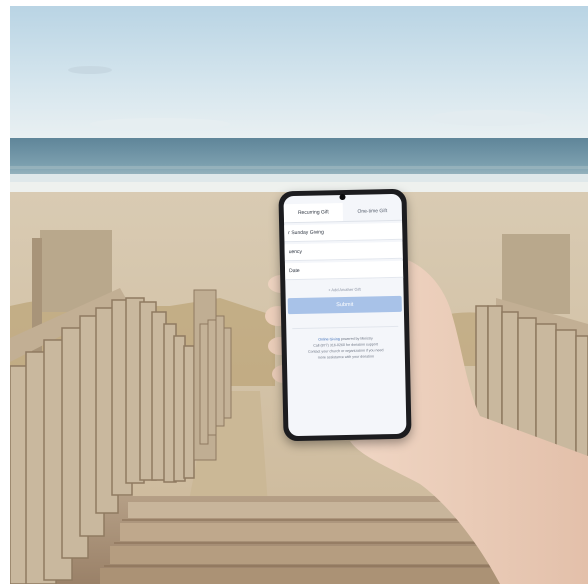 This screenshot has width=588, height=584. I want to click on footer-brand: Online Giving, so click(329, 339).